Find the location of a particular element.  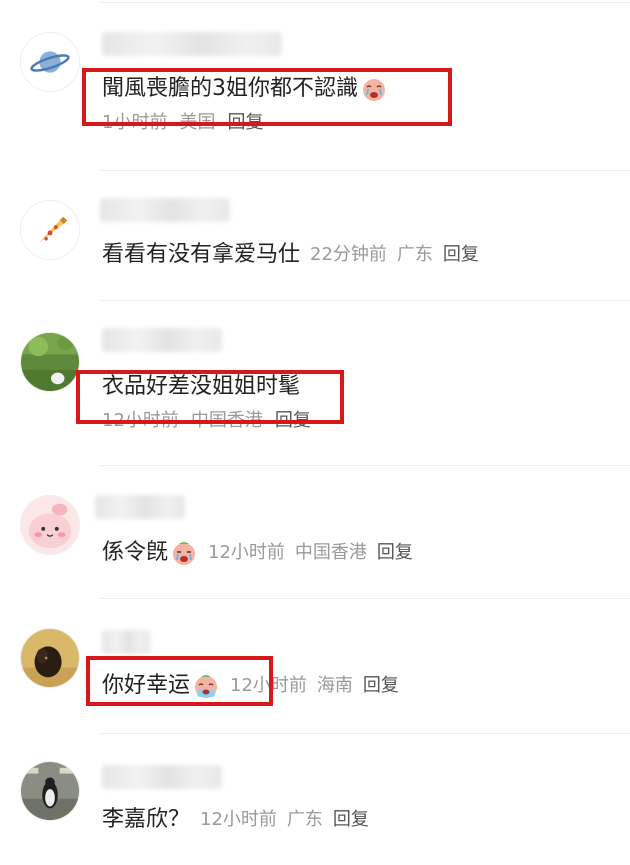

comment-text: 李嘉欣？ is located at coordinates (146, 819).